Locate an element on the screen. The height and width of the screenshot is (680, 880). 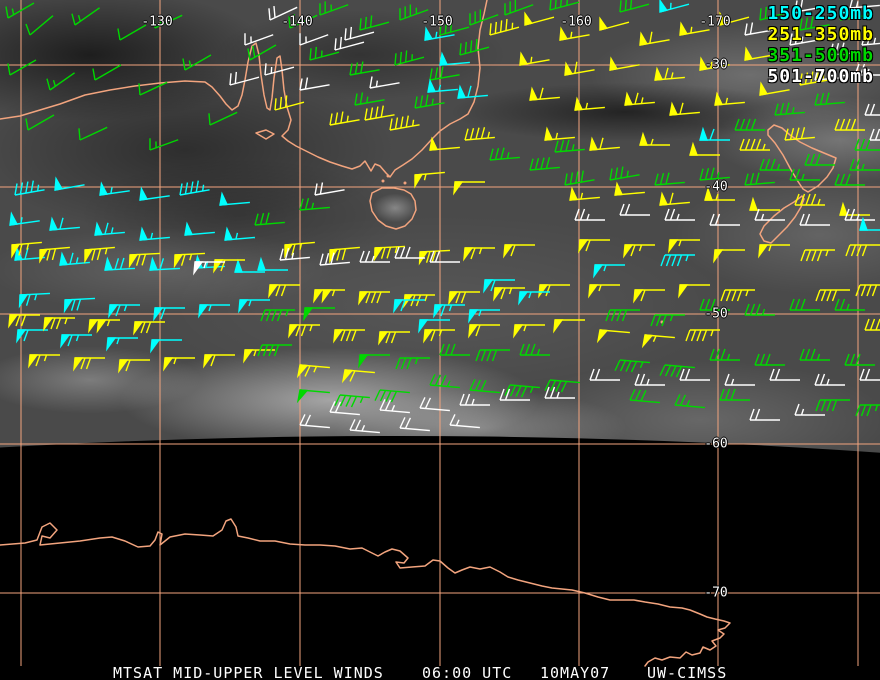
longitude-label: -130 is located at coordinates (157, 22).